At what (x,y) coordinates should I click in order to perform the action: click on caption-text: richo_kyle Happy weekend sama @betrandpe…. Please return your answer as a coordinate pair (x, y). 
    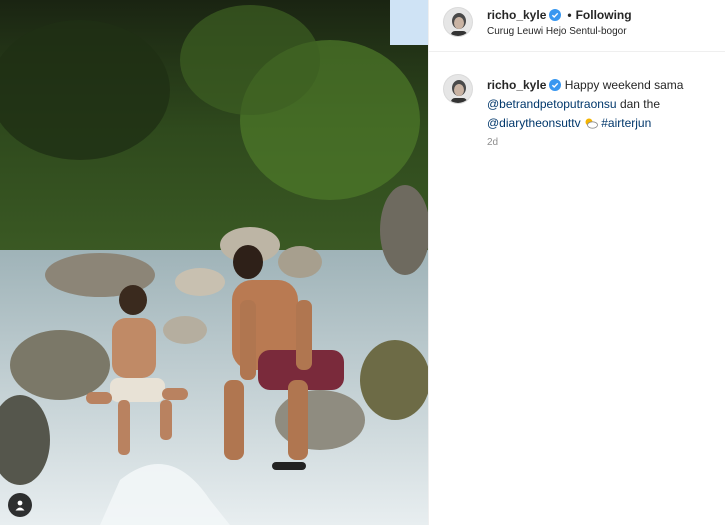
    Looking at the image, I should click on (599, 104).